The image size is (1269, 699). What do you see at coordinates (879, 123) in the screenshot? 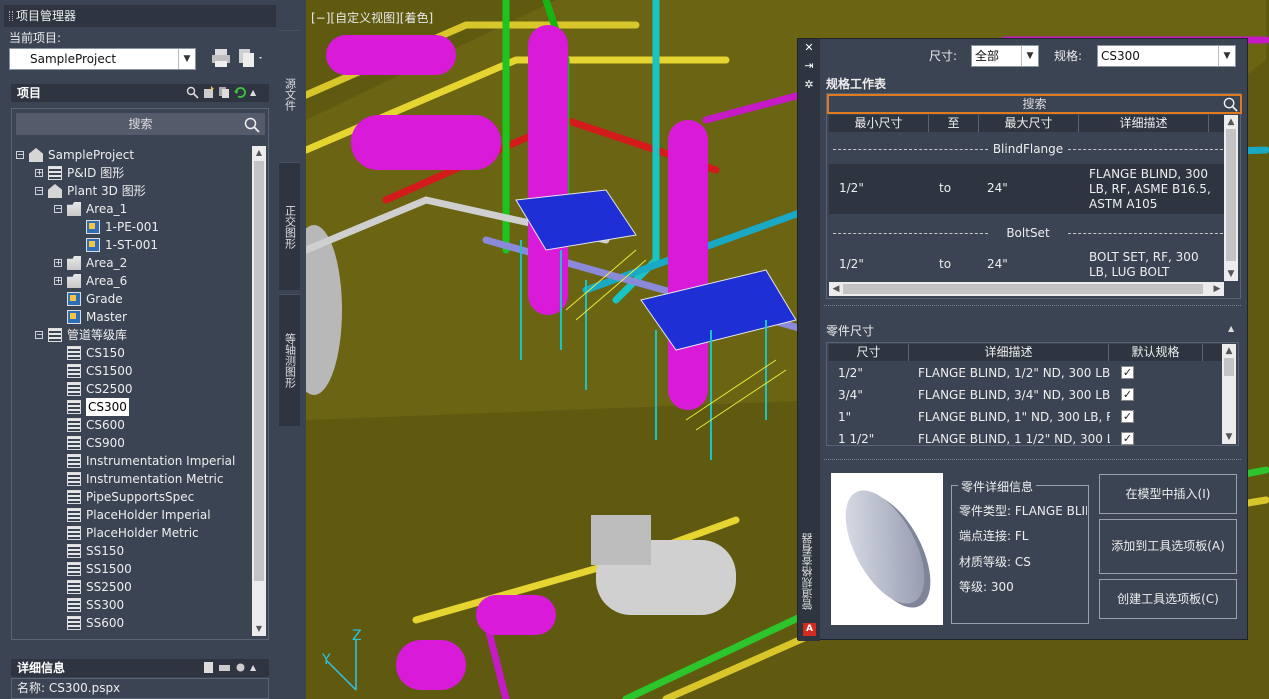
I see `col-min-size: 最小尺寸` at bounding box center [879, 123].